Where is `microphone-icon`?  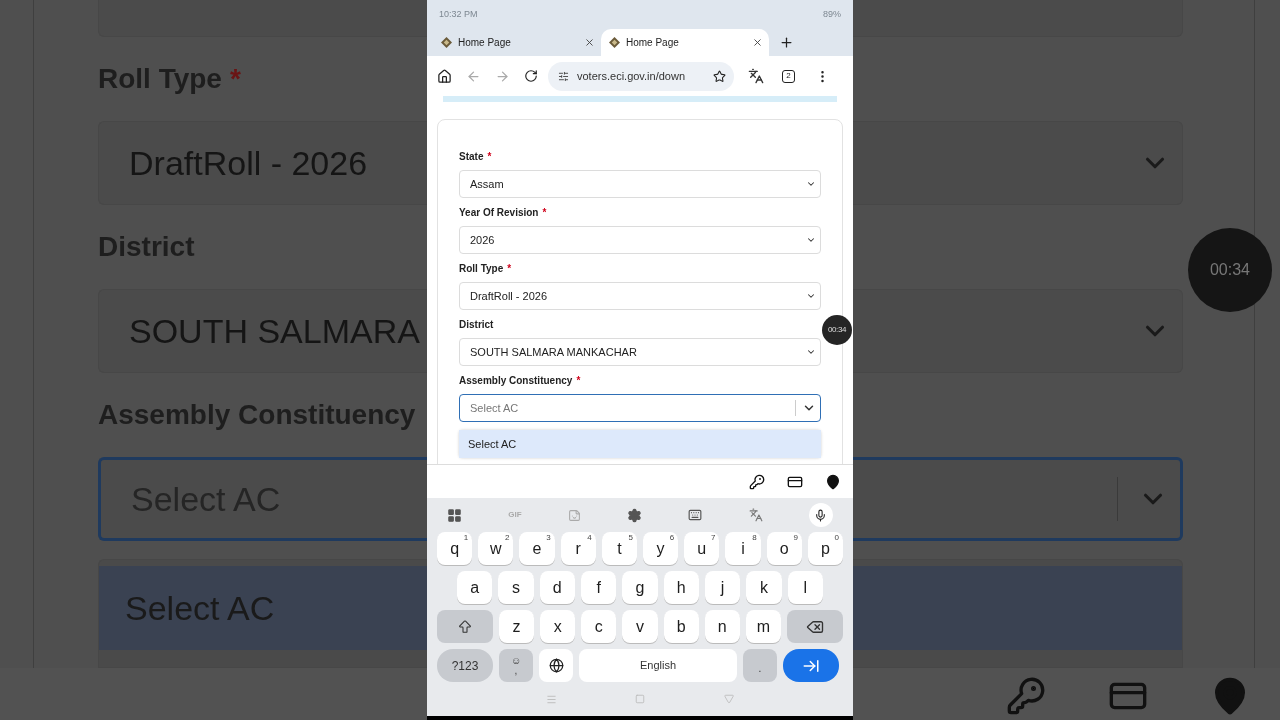 microphone-icon is located at coordinates (821, 515).